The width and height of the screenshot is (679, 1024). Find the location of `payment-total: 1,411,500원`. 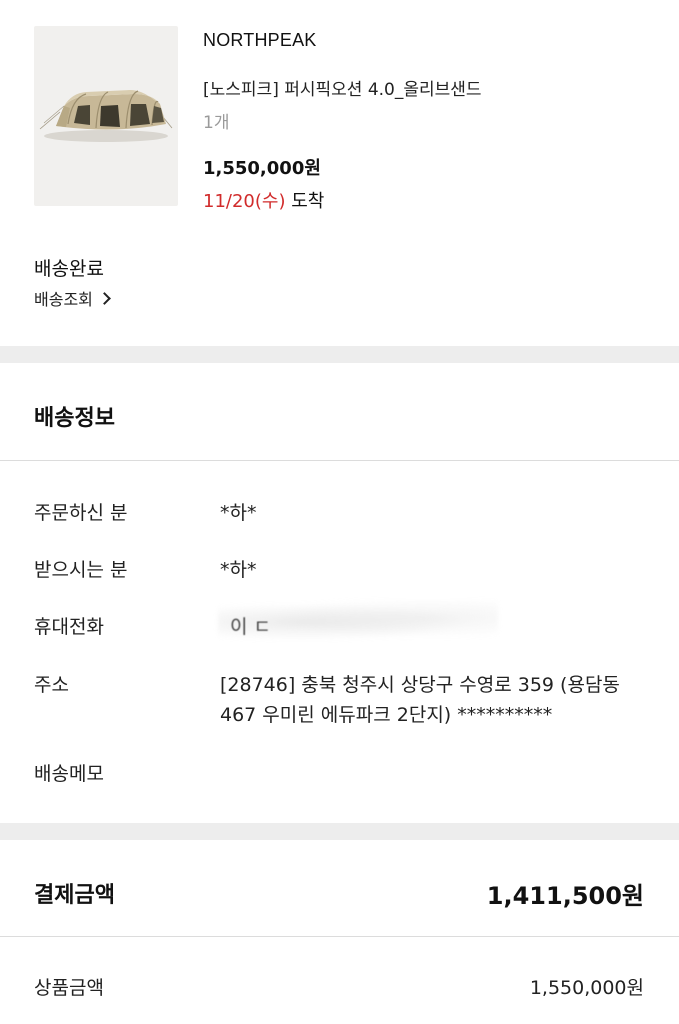

payment-total: 1,411,500원 is located at coordinates (565, 896).